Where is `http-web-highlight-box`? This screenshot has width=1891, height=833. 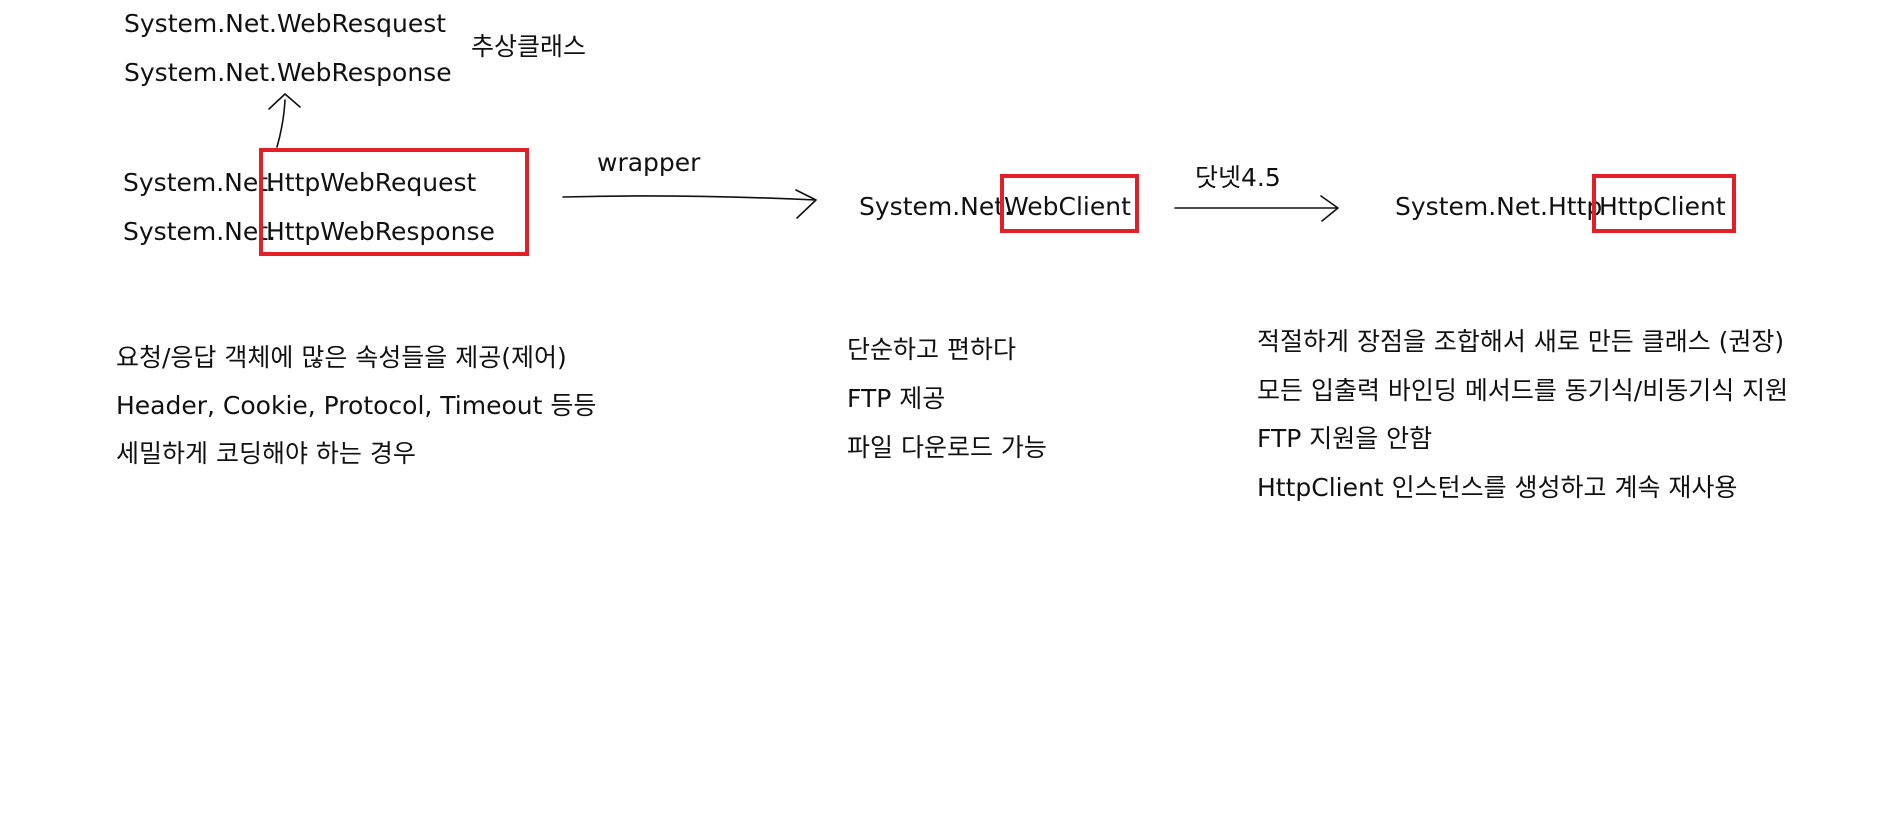 http-web-highlight-box is located at coordinates (394, 202).